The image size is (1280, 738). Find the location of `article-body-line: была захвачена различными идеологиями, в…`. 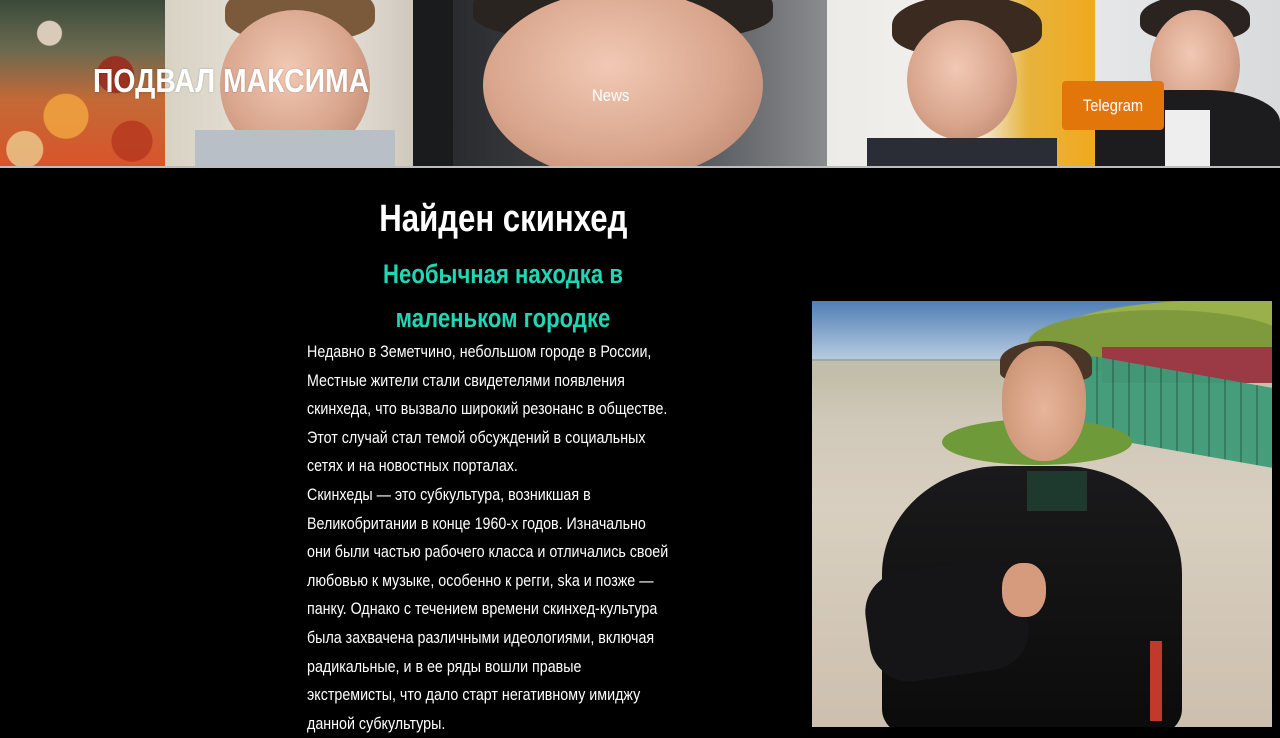

article-body-line: была захвачена различными идеологиями, в… is located at coordinates (481, 637).